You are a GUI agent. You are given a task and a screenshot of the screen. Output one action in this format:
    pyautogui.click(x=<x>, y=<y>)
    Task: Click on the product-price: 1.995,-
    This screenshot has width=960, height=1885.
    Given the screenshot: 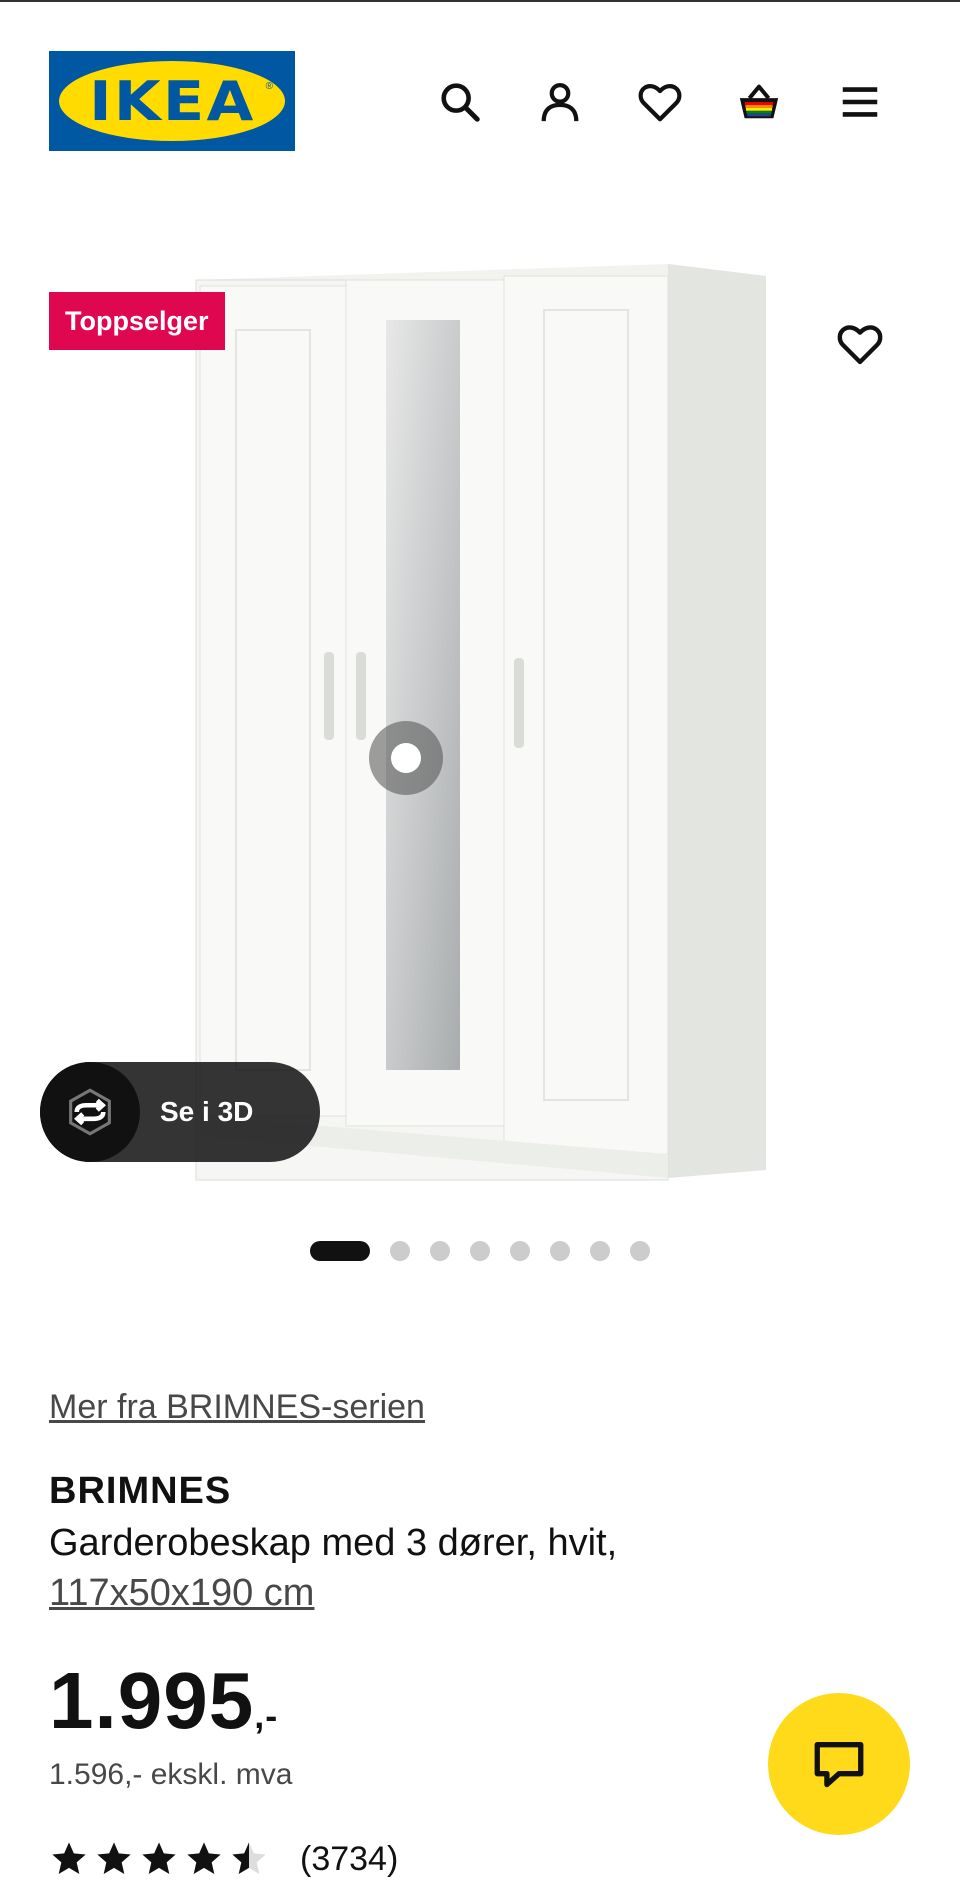 What is the action you would take?
    pyautogui.click(x=163, y=1701)
    